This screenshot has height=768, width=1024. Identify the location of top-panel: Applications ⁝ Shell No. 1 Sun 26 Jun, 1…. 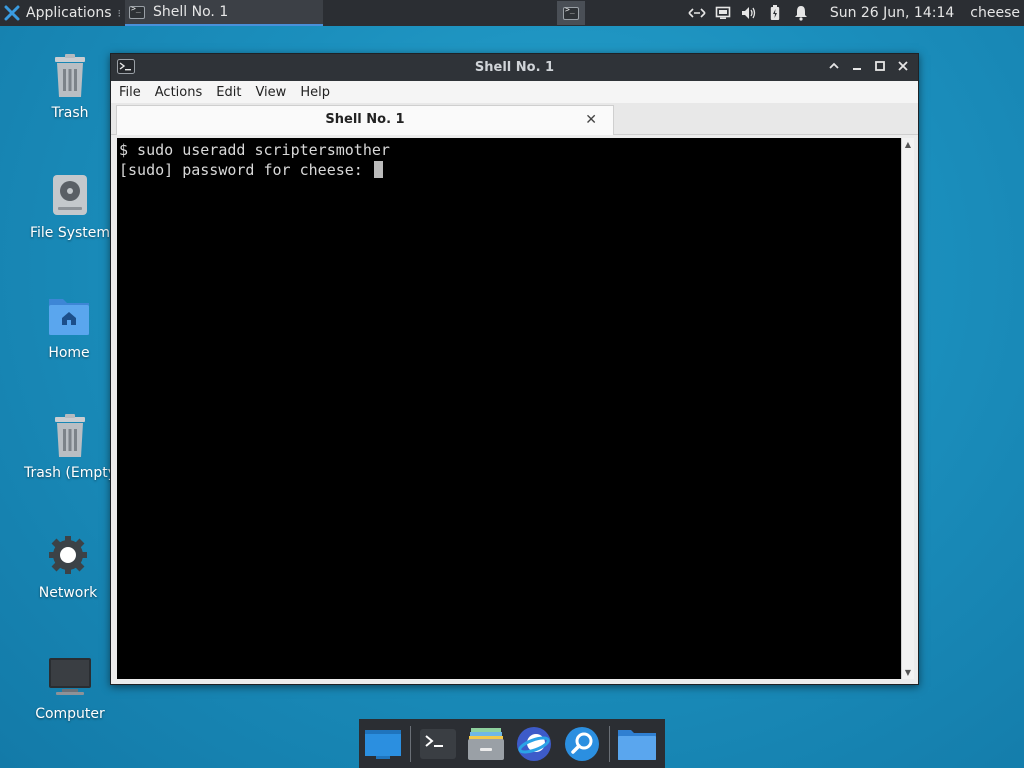
(512, 13).